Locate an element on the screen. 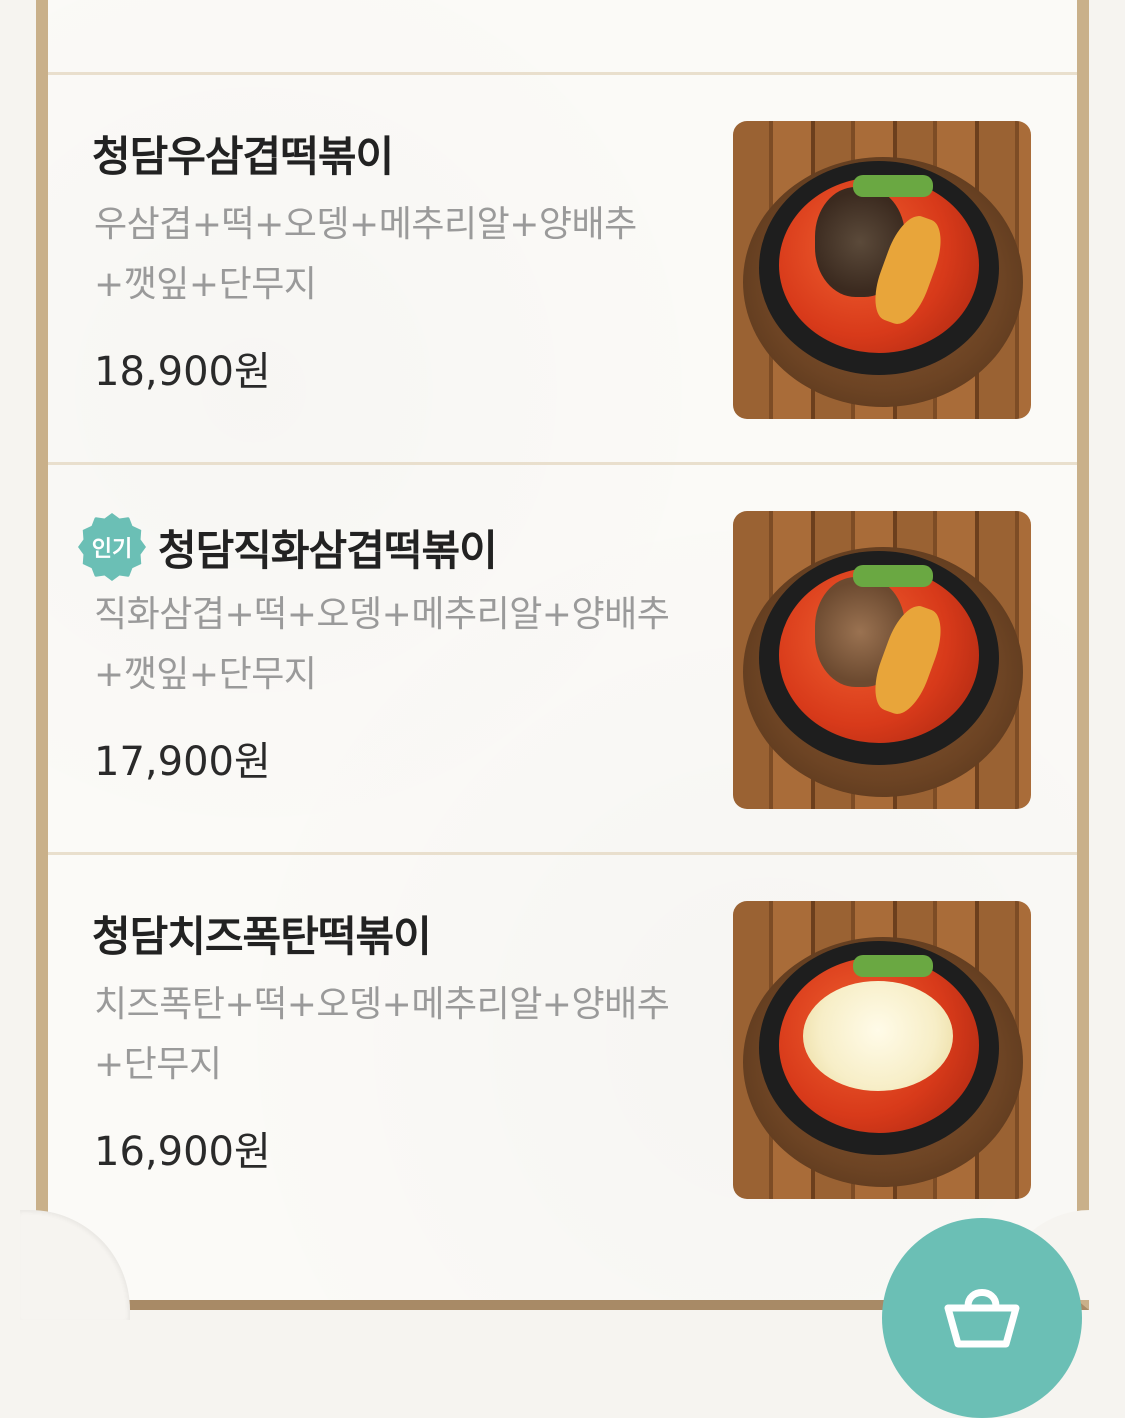 The width and height of the screenshot is (1125, 1418). menu-item-title-row: 인기 청담직화삼겹떡볶이 is located at coordinates (288, 547).